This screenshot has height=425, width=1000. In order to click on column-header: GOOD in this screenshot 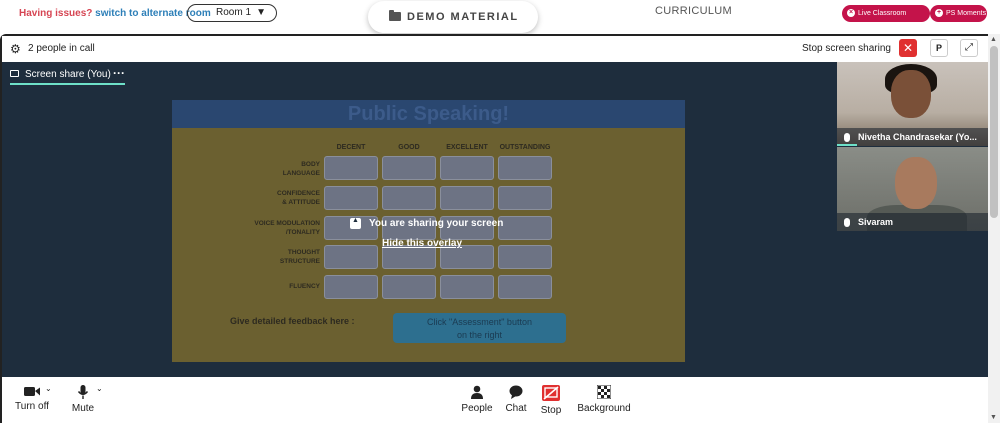, I will do `click(409, 147)`.